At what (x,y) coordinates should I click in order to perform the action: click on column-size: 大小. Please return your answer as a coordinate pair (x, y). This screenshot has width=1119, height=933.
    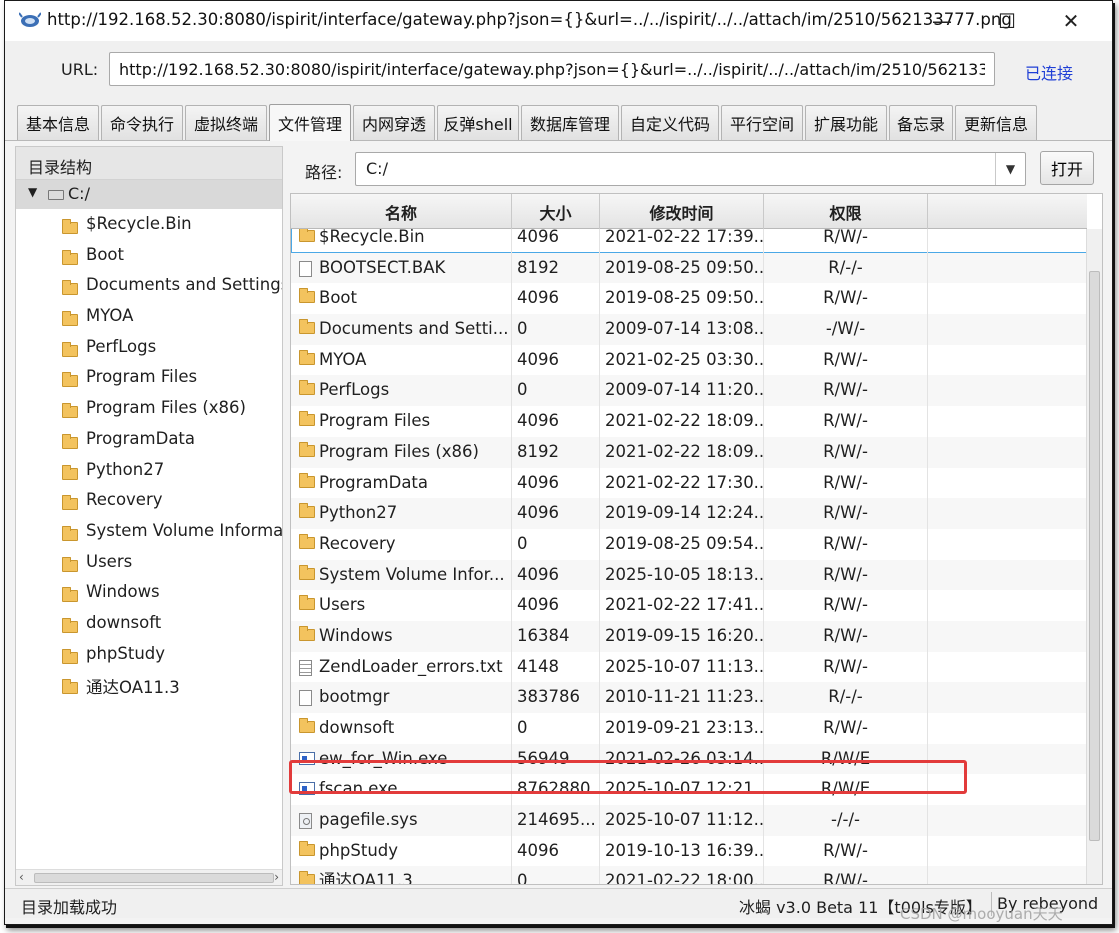
    Looking at the image, I should click on (556, 211).